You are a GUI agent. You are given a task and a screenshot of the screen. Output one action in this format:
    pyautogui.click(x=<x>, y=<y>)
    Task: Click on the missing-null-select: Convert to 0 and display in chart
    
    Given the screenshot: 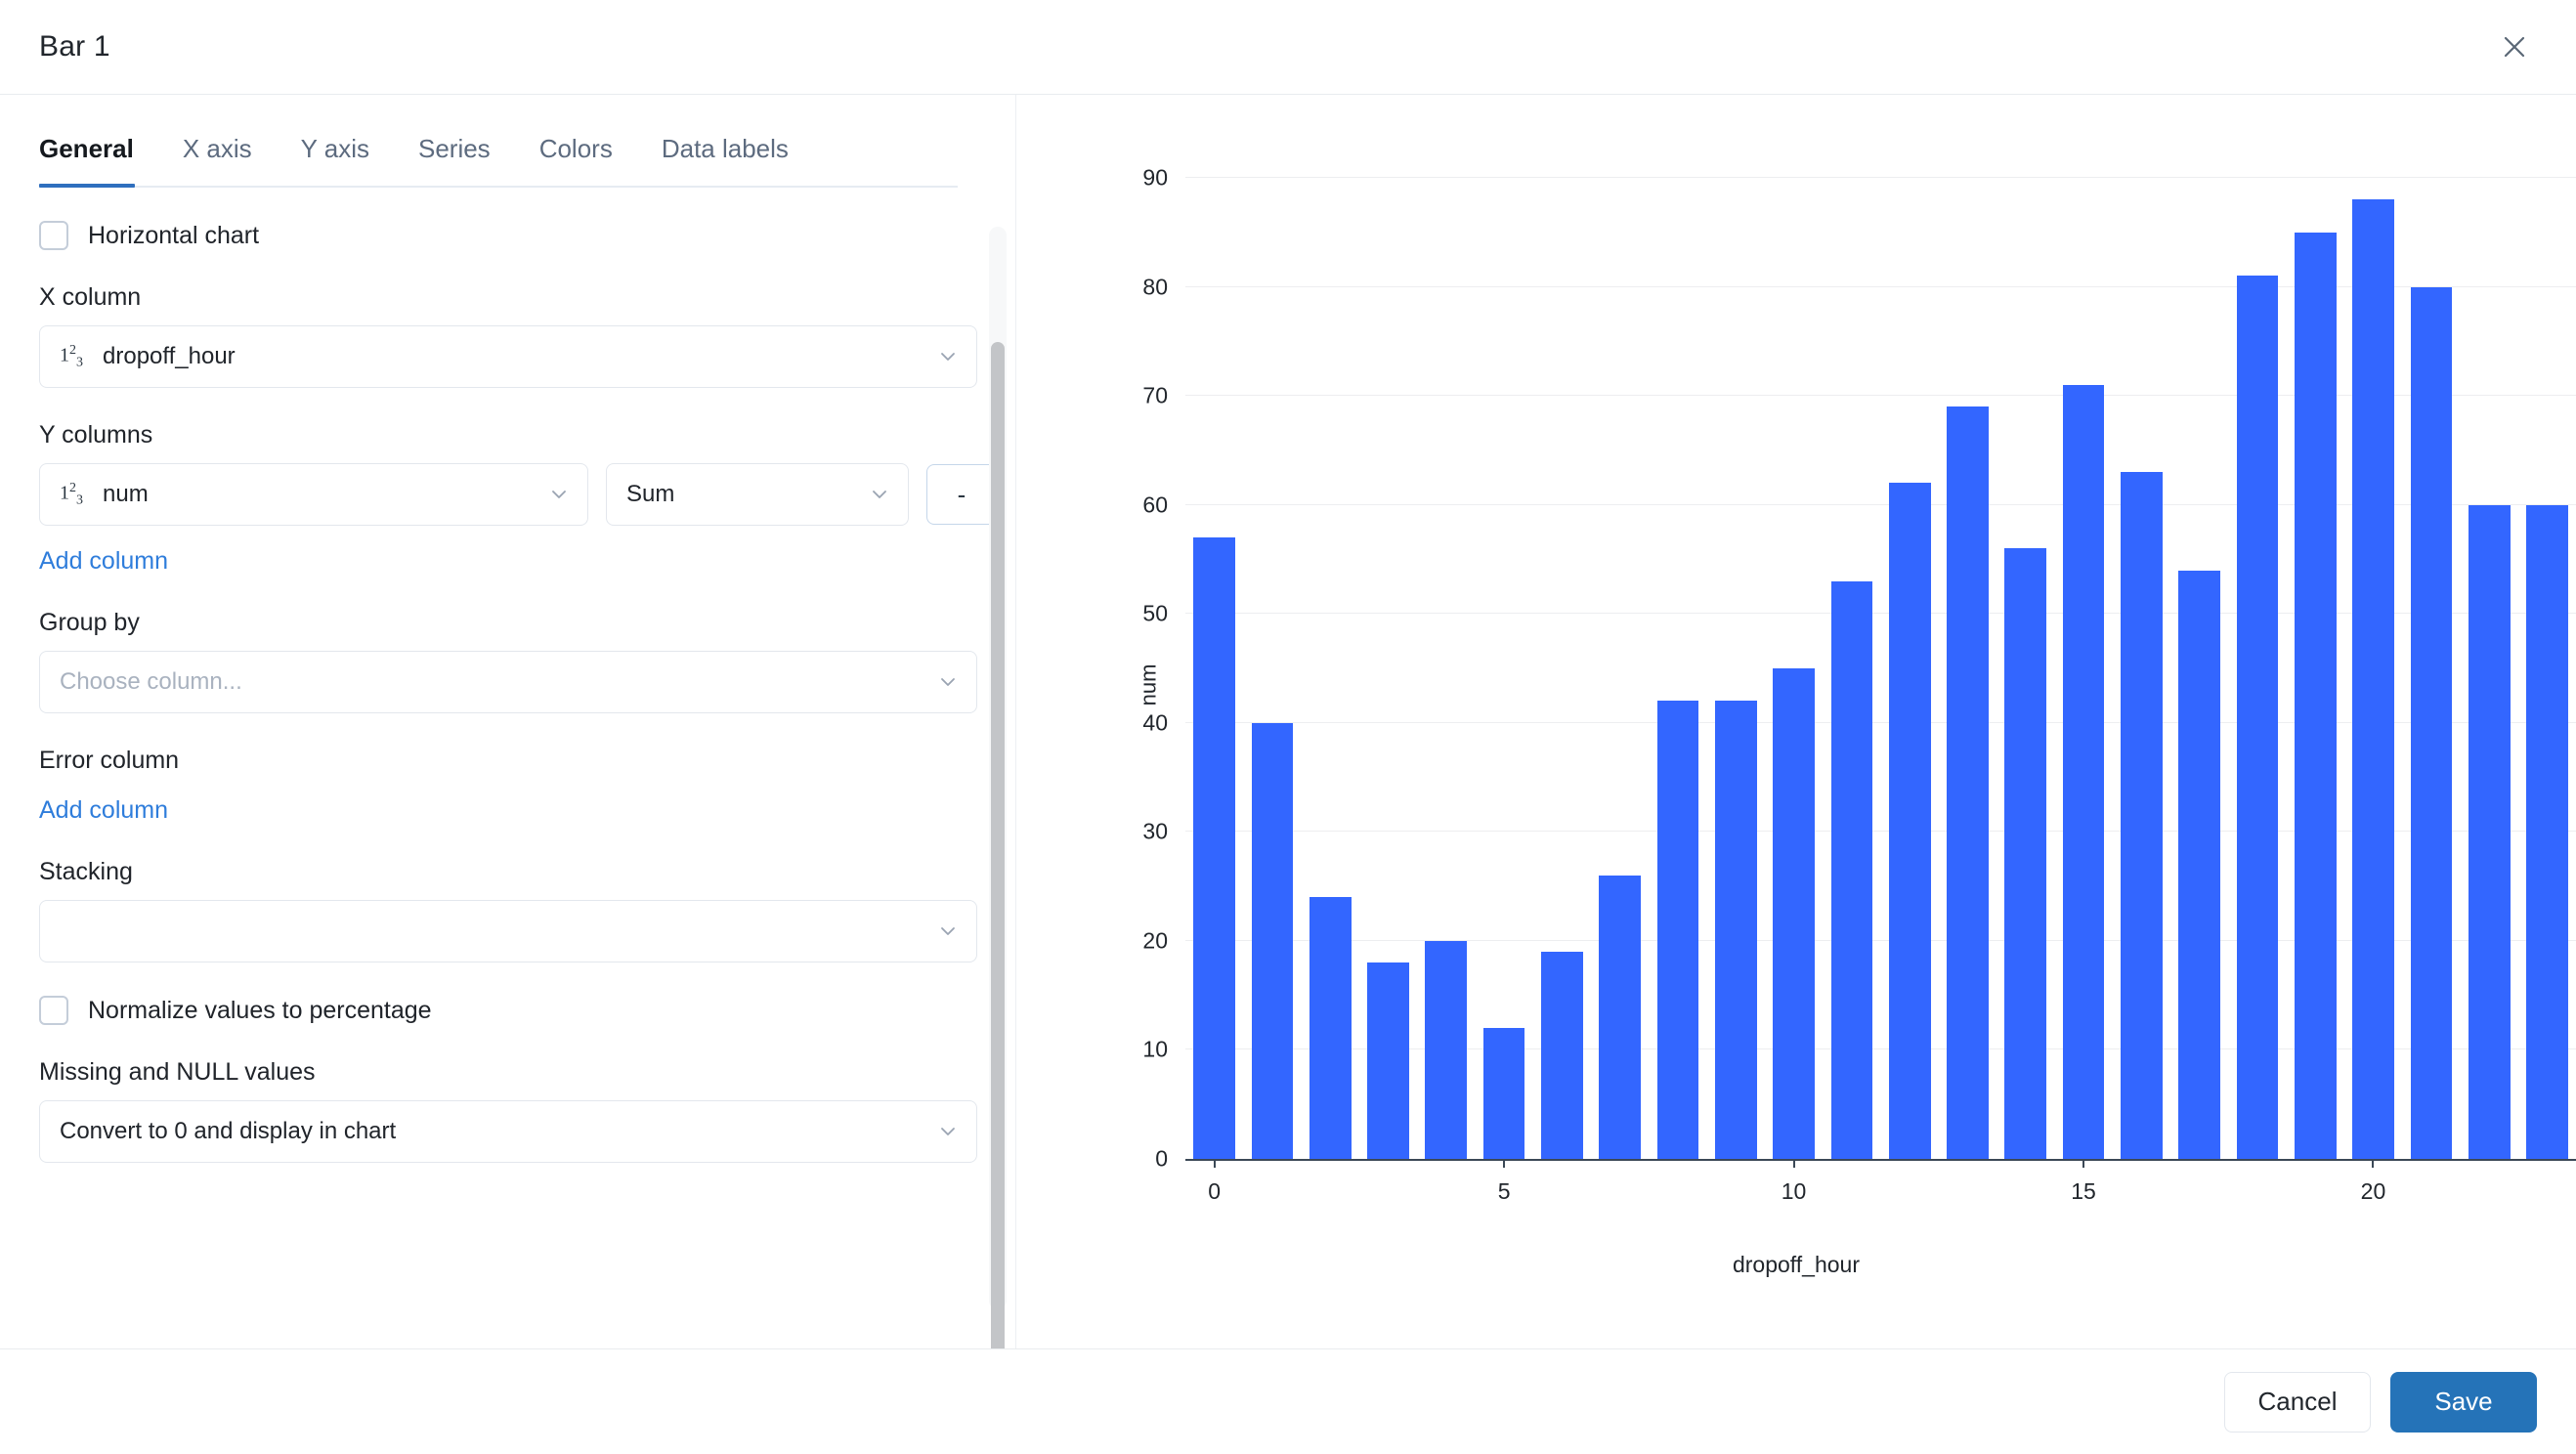 What is the action you would take?
    pyautogui.click(x=508, y=1131)
    